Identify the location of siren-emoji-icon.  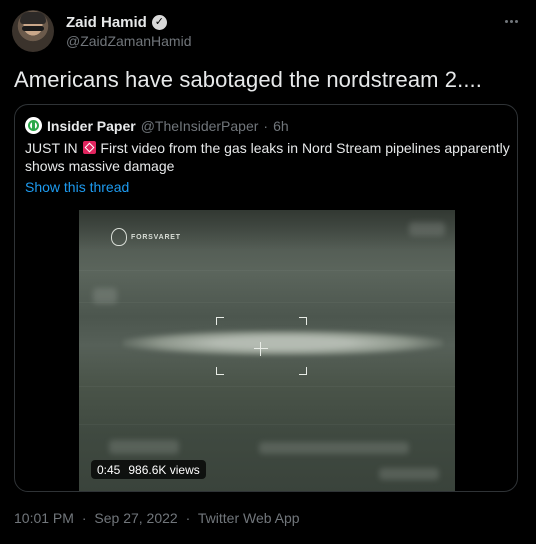
(89, 147).